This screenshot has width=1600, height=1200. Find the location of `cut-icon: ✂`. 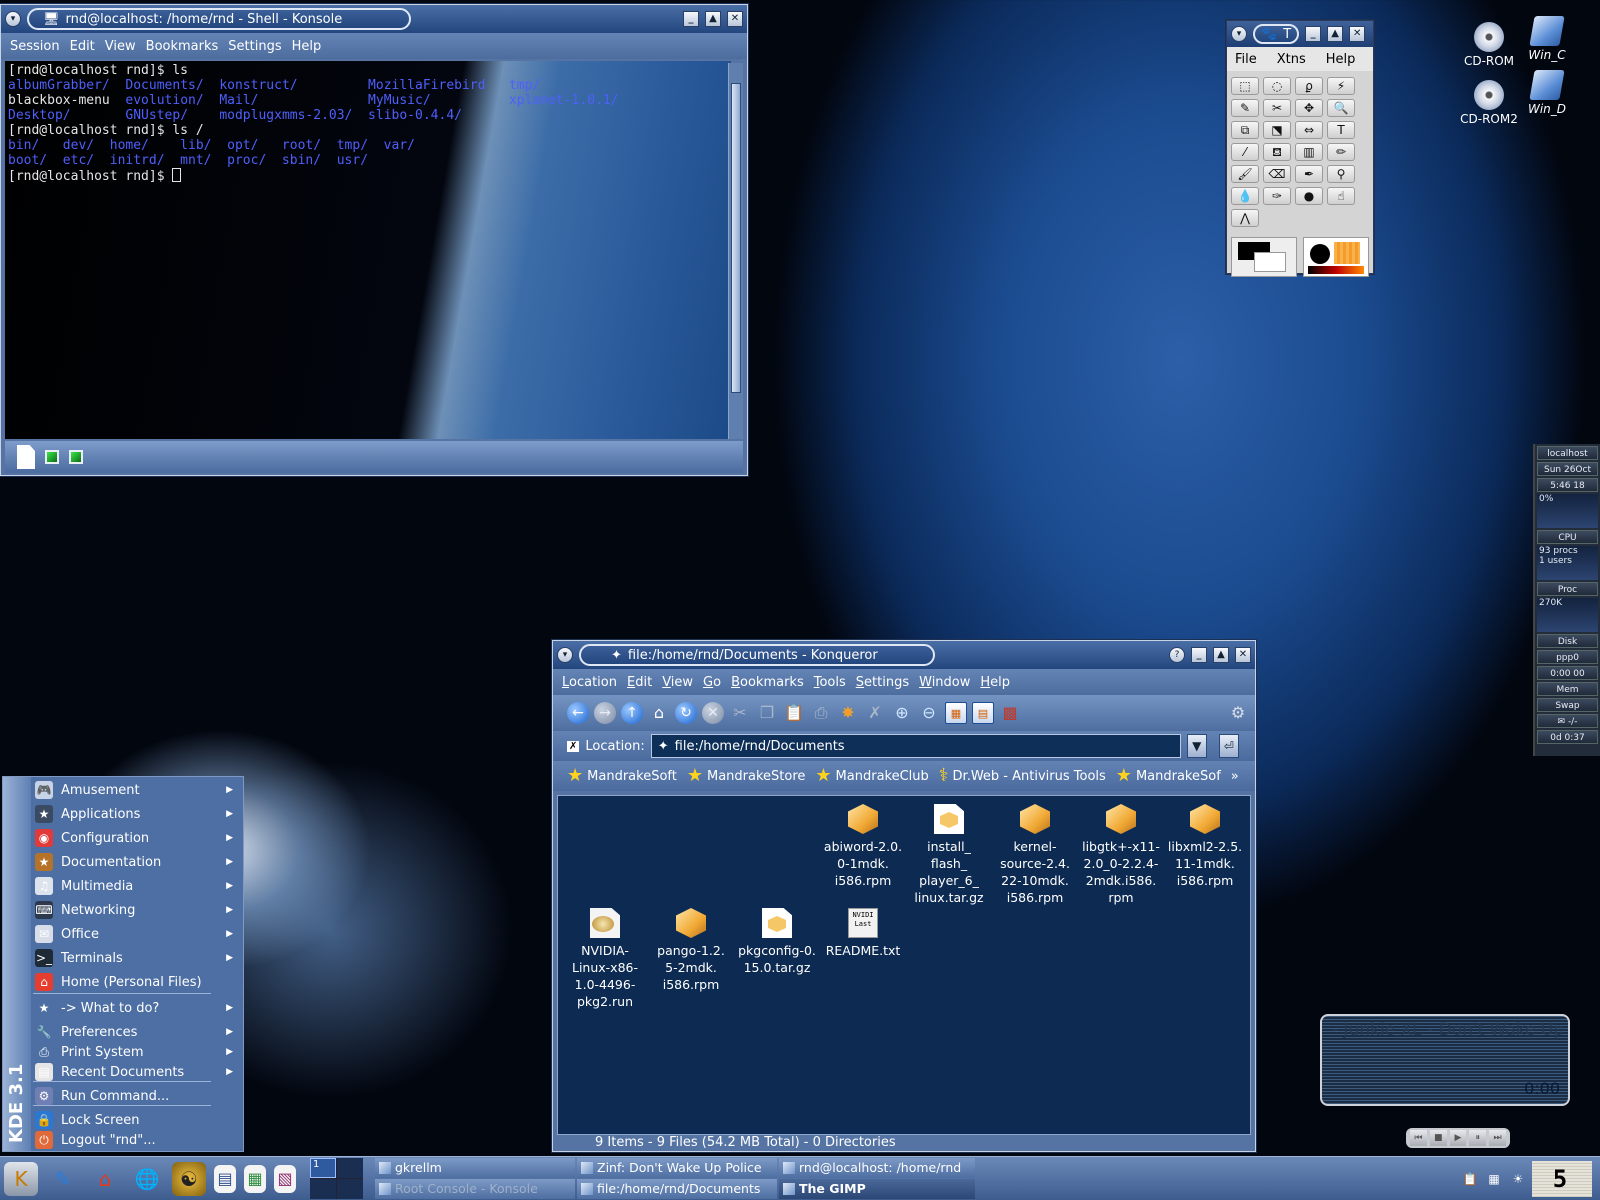

cut-icon: ✂ is located at coordinates (740, 713).